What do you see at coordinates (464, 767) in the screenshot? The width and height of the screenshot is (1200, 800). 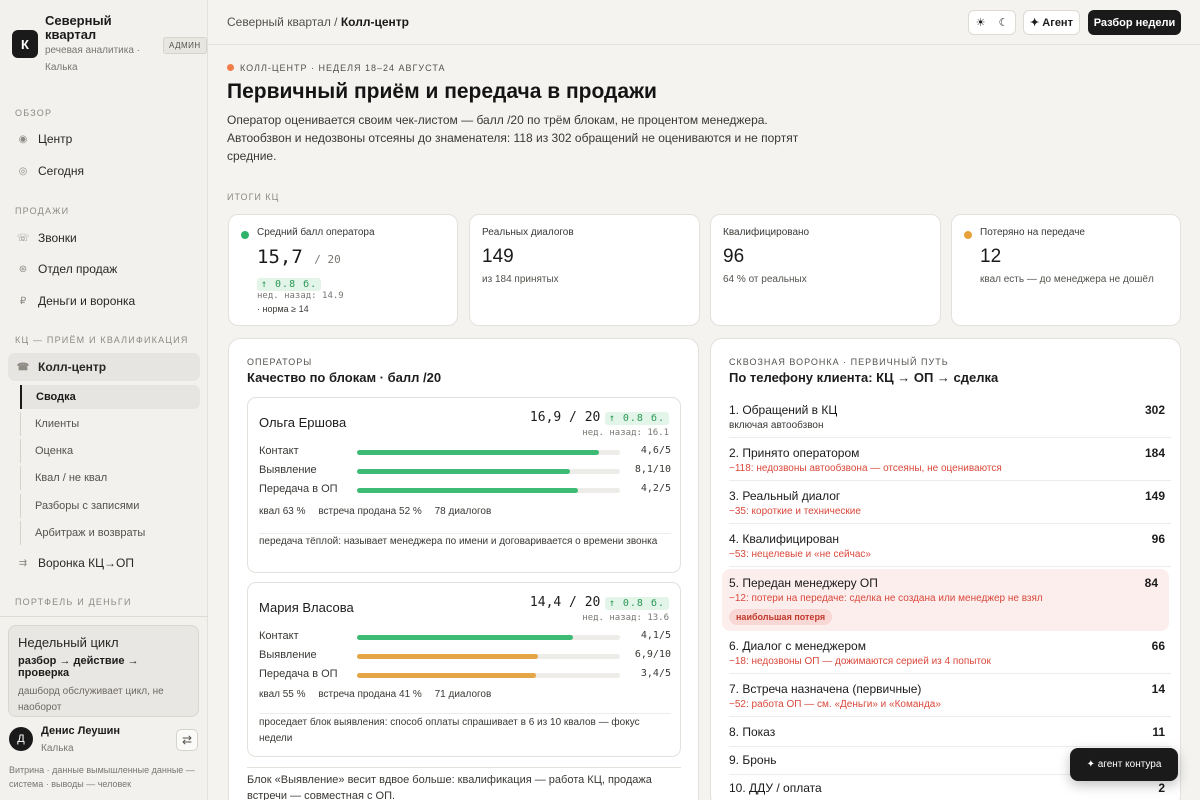 I see `divider` at bounding box center [464, 767].